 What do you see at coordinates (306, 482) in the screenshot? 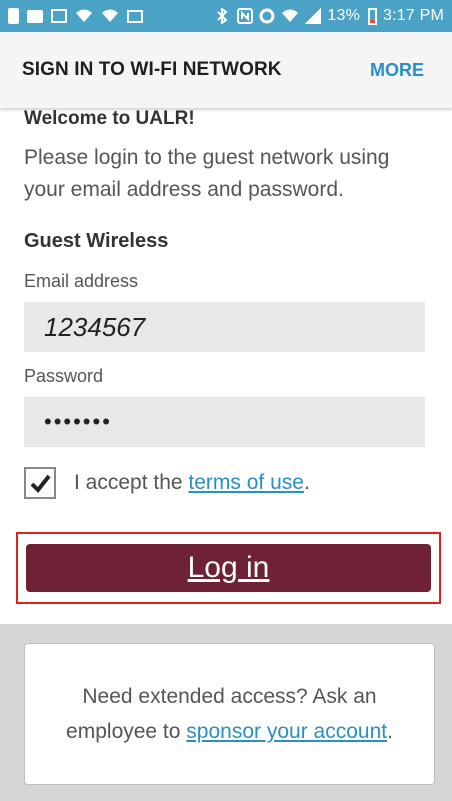
I see `accept-suffix: .` at bounding box center [306, 482].